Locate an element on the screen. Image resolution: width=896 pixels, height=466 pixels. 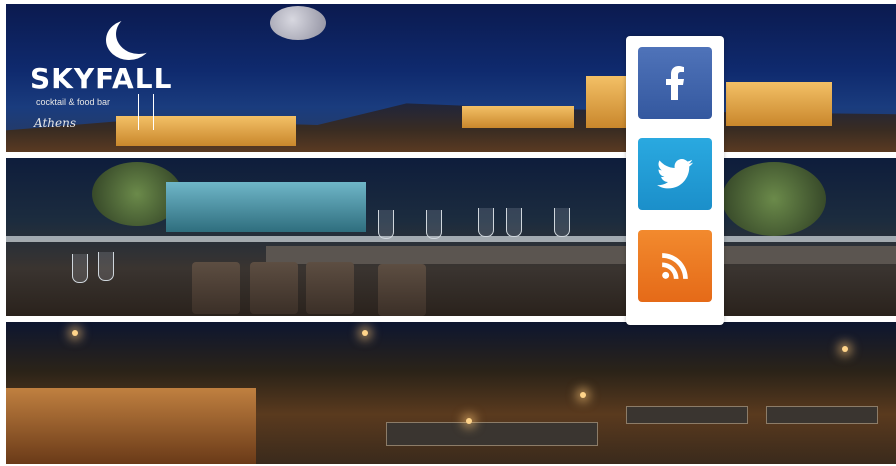
rss-icon is located at coordinates (675, 266).